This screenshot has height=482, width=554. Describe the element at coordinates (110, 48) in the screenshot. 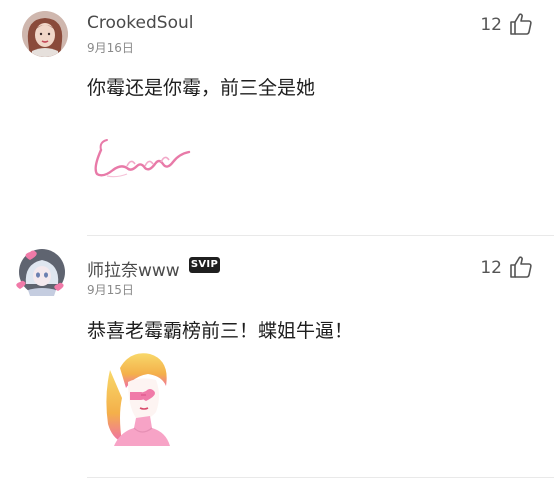

I see `comment-date: 9月16日` at that location.